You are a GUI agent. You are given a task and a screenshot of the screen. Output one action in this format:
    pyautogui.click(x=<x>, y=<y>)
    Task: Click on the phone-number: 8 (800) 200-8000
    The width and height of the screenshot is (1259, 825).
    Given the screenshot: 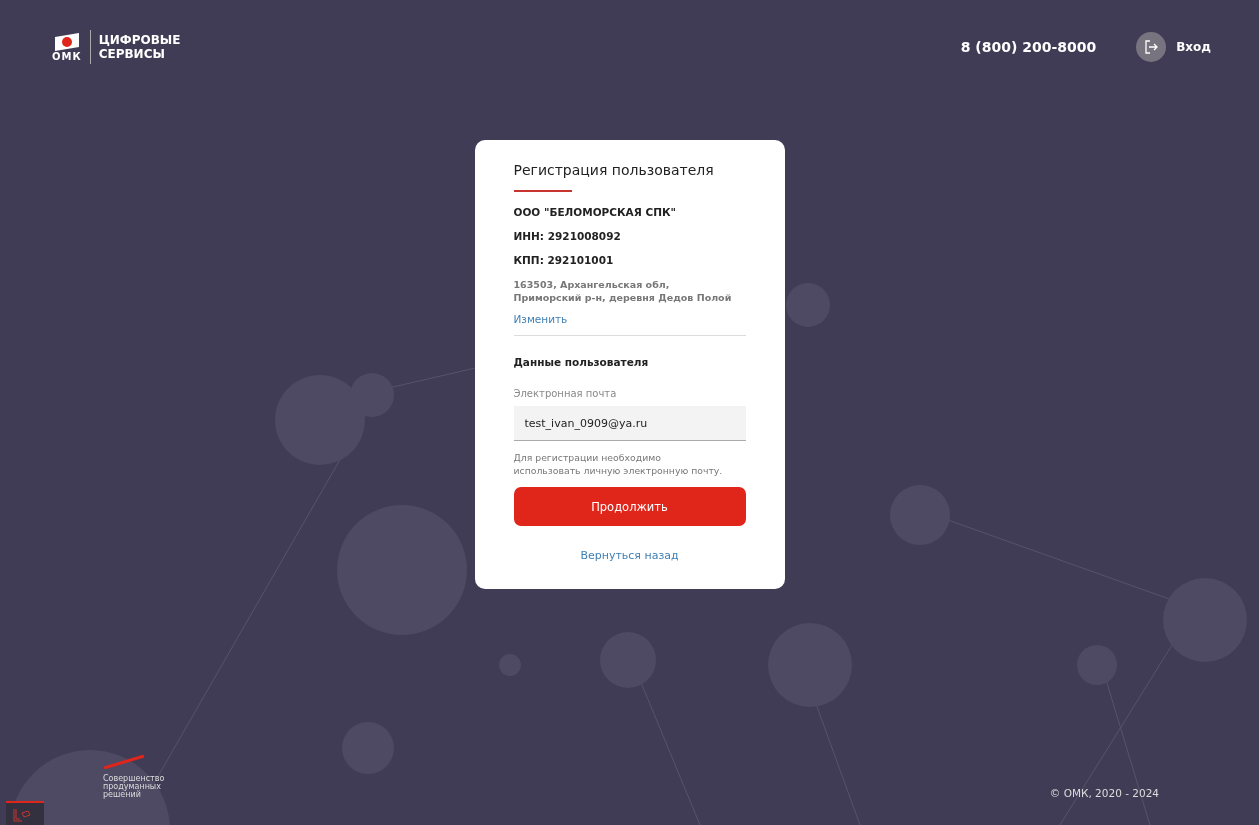 What is the action you would take?
    pyautogui.click(x=1028, y=47)
    